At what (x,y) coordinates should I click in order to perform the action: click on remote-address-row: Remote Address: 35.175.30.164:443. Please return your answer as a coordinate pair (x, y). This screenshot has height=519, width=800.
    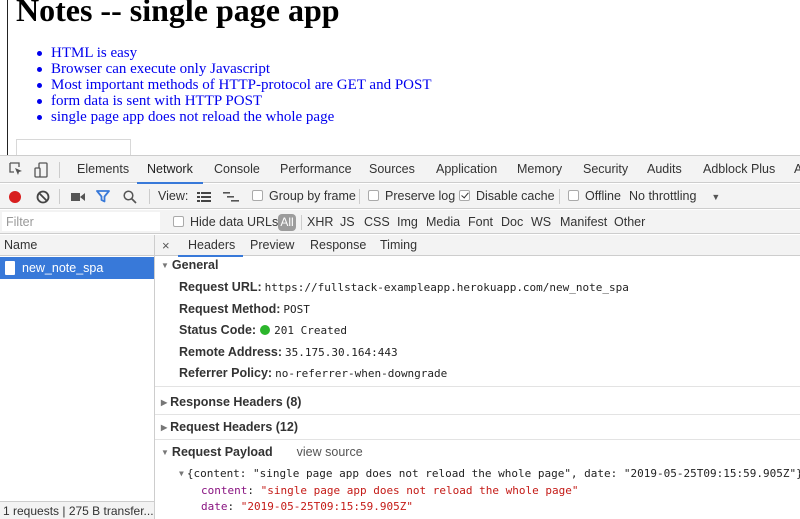
    Looking at the image, I should click on (288, 352).